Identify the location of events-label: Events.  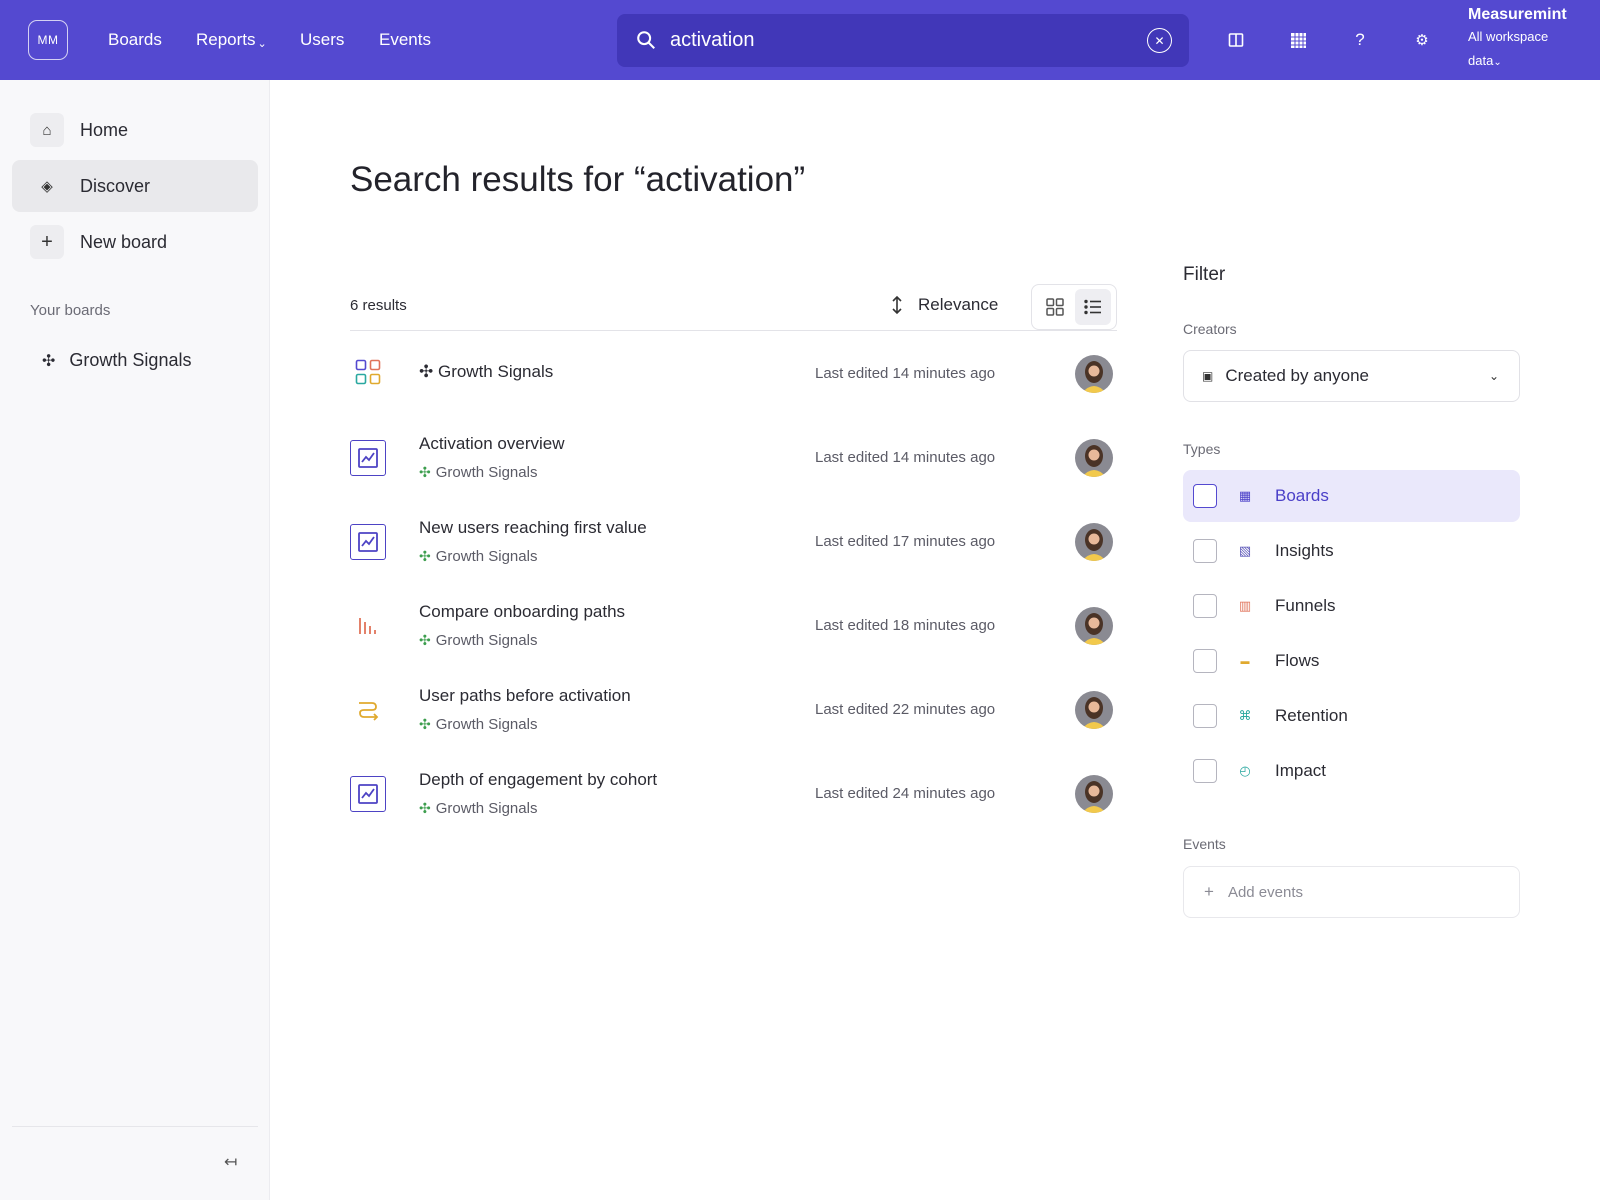
(1204, 844).